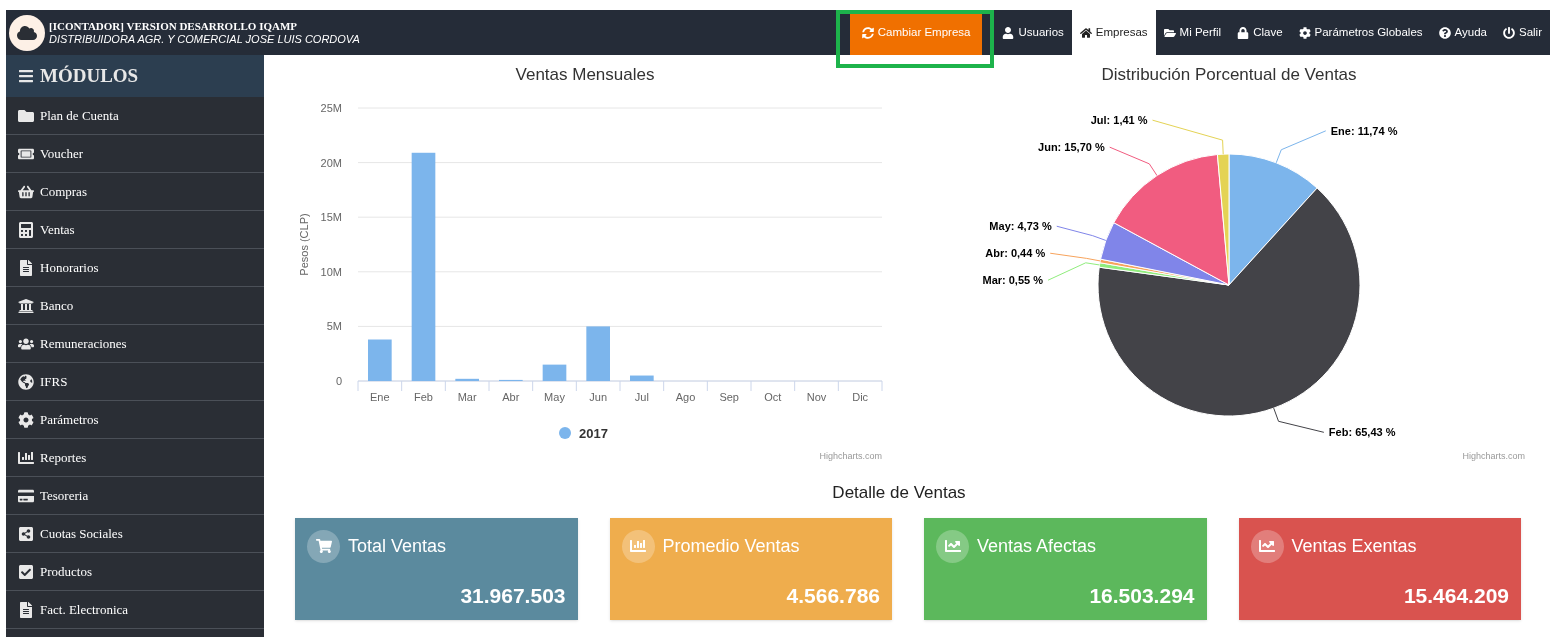  Describe the element at coordinates (135, 306) in the screenshot. I see `sidebar-item: Banco` at that location.